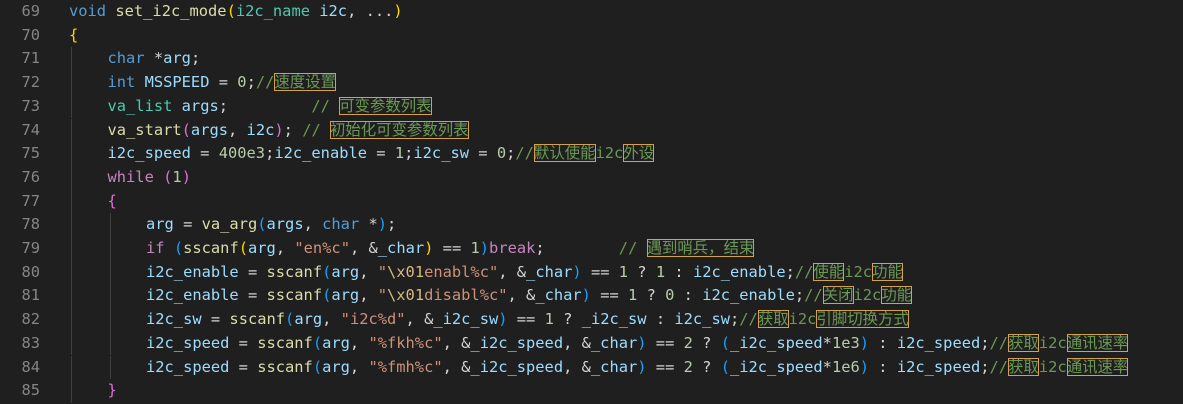  What do you see at coordinates (845, 342) in the screenshot?
I see `code-token: 1e3` at bounding box center [845, 342].